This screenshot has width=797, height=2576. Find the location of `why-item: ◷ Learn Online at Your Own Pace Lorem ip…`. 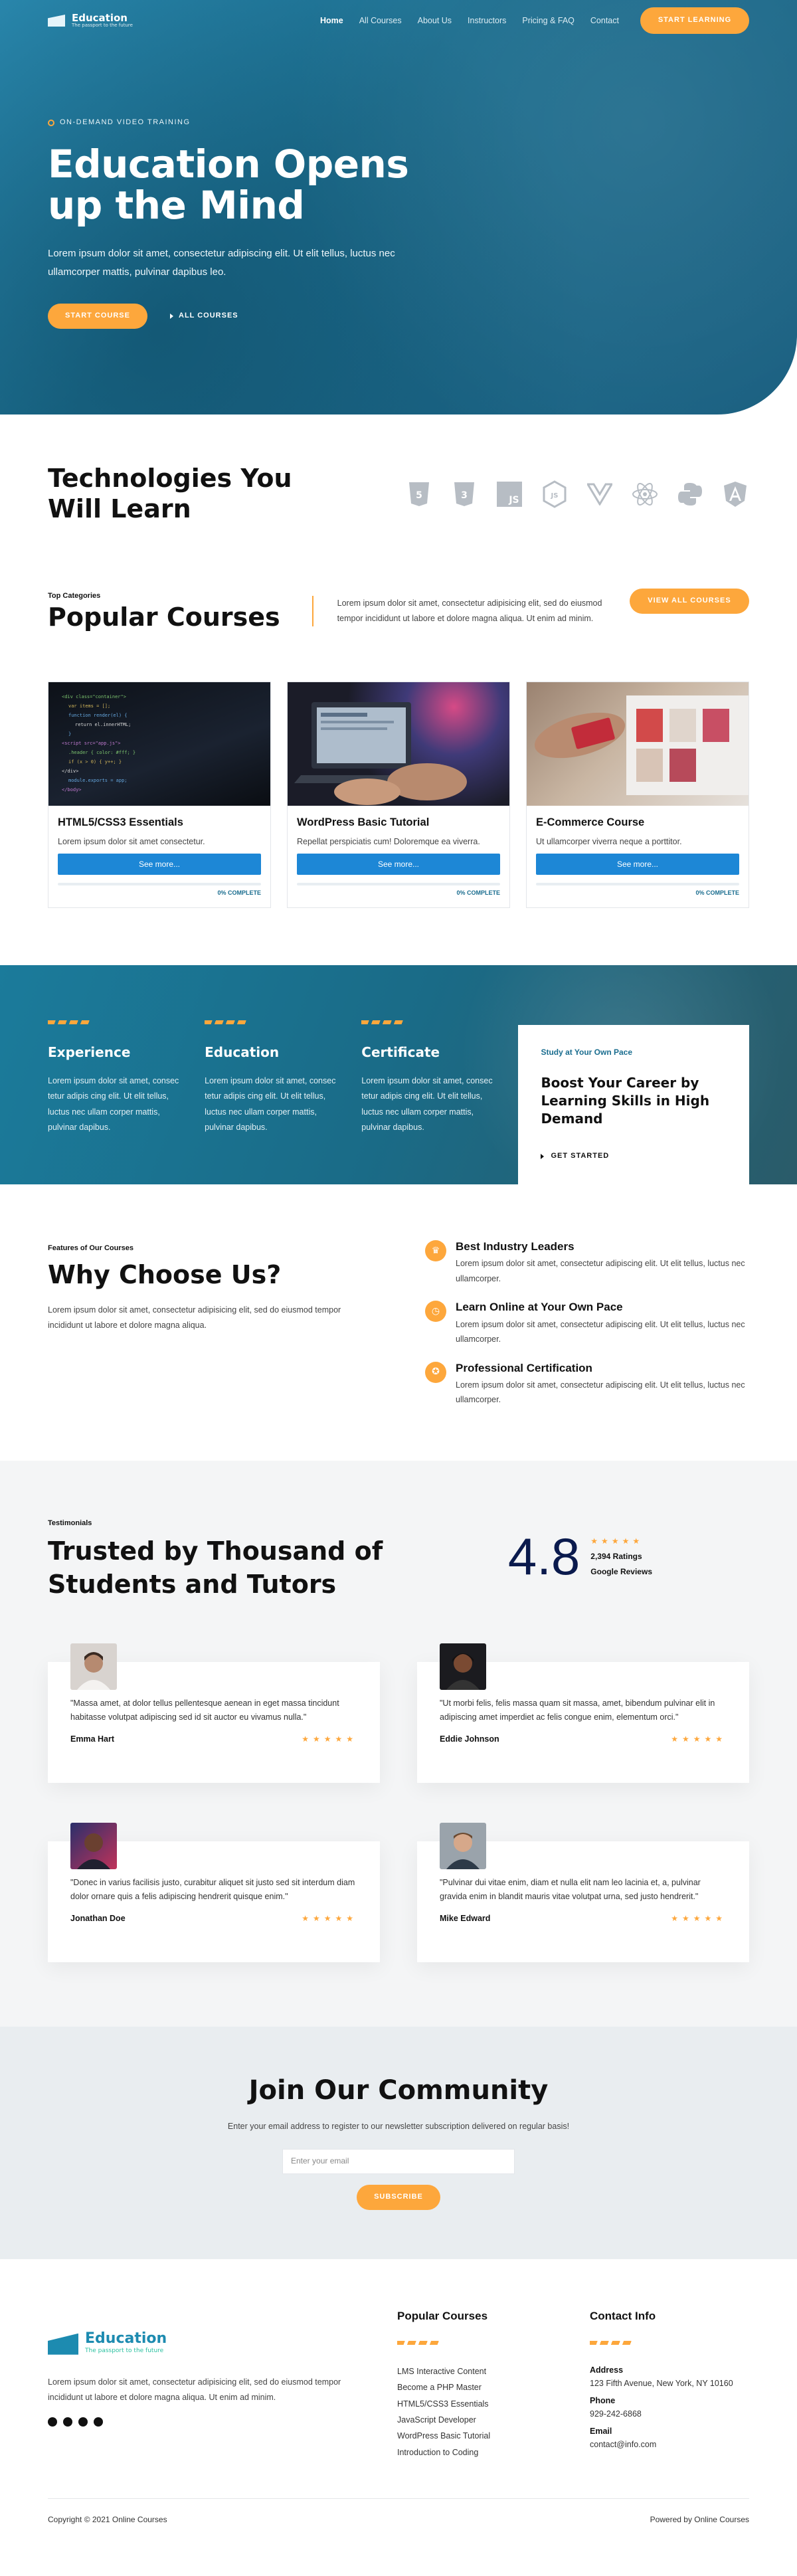

why-item: ◷ Learn Online at Your Own Pace Lorem ip… is located at coordinates (587, 1323).